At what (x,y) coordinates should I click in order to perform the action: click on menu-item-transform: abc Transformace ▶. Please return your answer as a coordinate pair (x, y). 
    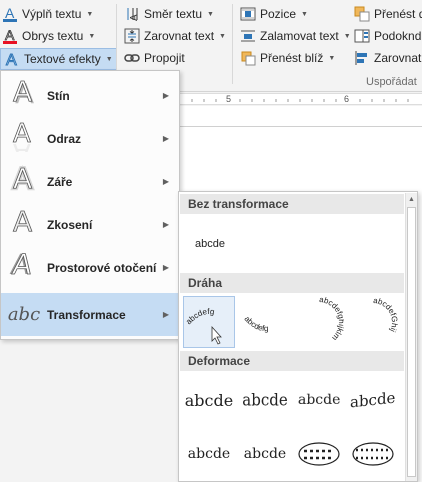
    Looking at the image, I should click on (90, 314).